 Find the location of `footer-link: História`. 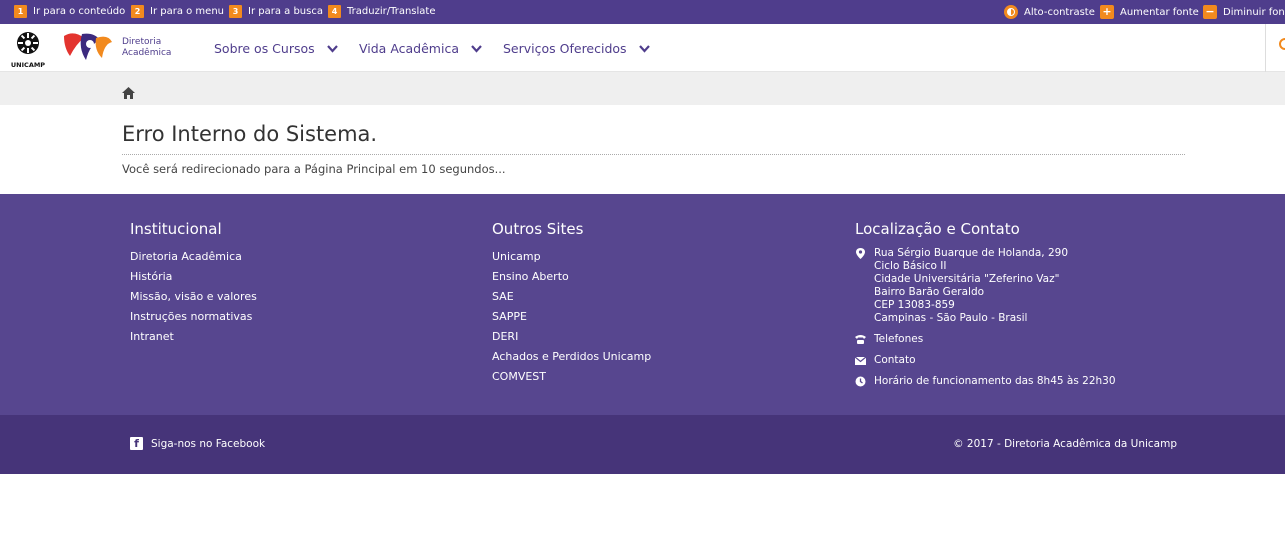

footer-link: História is located at coordinates (193, 277).